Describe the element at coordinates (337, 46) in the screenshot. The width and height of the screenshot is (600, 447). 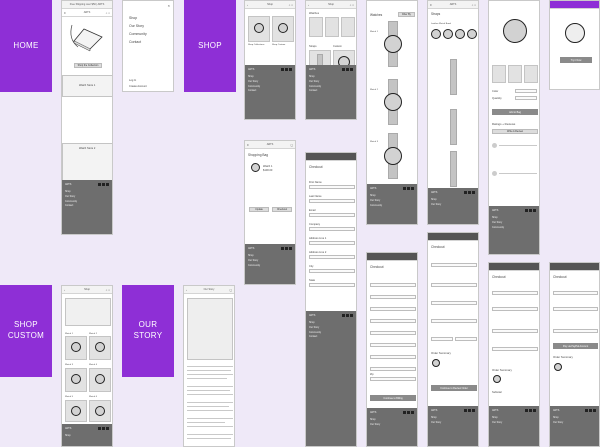
I see `category-label-custom: Custom` at that location.